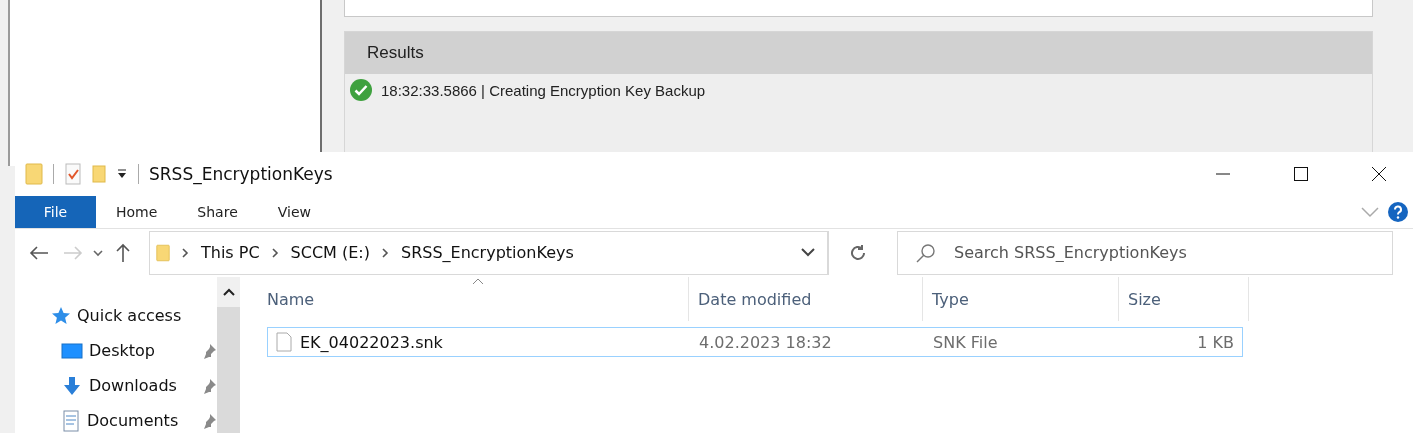 Image resolution: width=1413 pixels, height=433 pixels. Describe the element at coordinates (134, 420) in the screenshot. I see `nav-item: Documents` at that location.